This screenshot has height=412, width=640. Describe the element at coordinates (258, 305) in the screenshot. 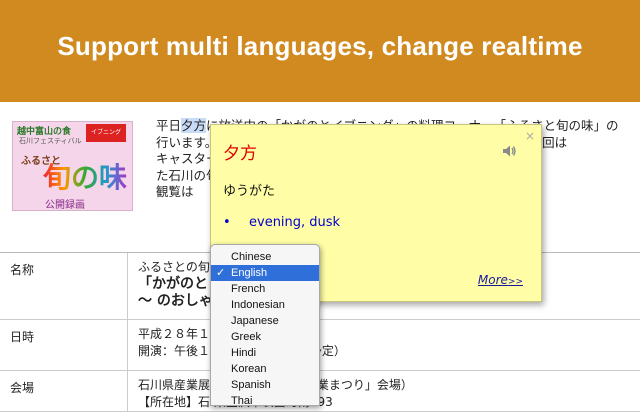

I see `language-option-label: Indonesian` at that location.